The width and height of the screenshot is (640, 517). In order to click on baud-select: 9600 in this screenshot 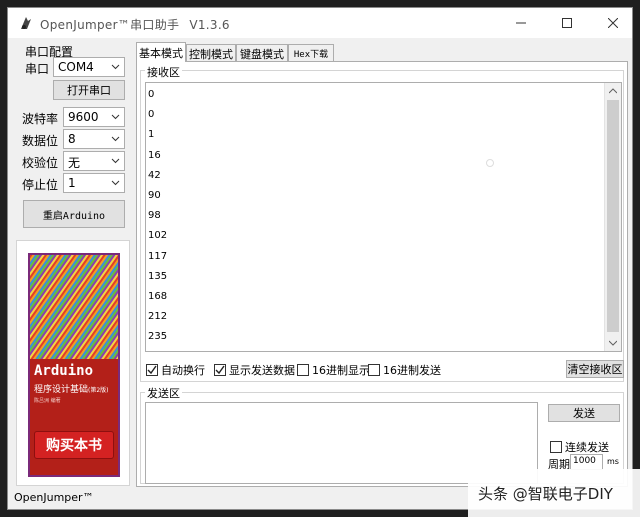, I will do `click(94, 117)`.